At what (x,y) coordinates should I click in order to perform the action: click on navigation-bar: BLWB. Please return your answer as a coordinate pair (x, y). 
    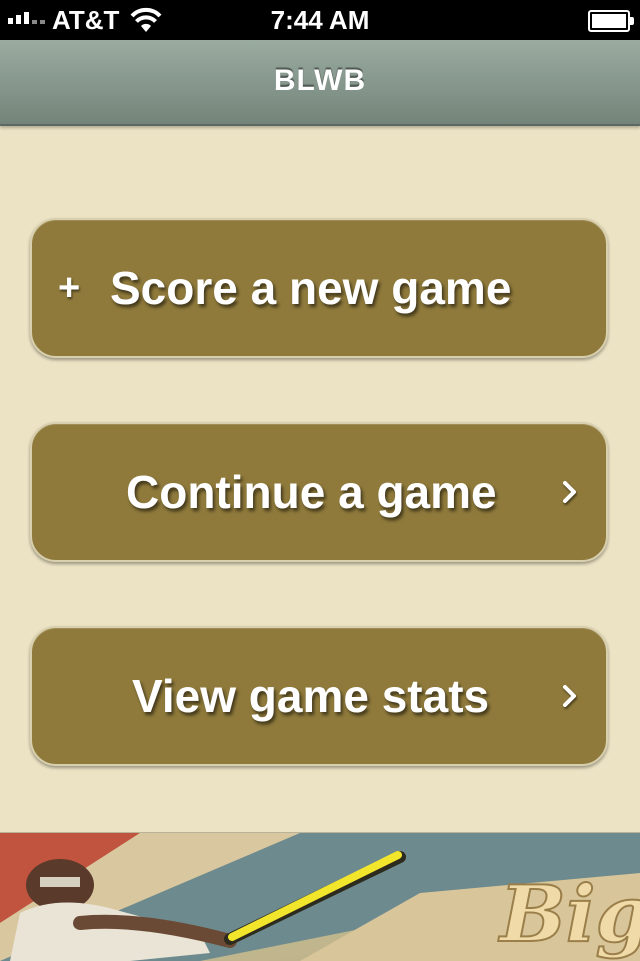
    Looking at the image, I should click on (320, 83).